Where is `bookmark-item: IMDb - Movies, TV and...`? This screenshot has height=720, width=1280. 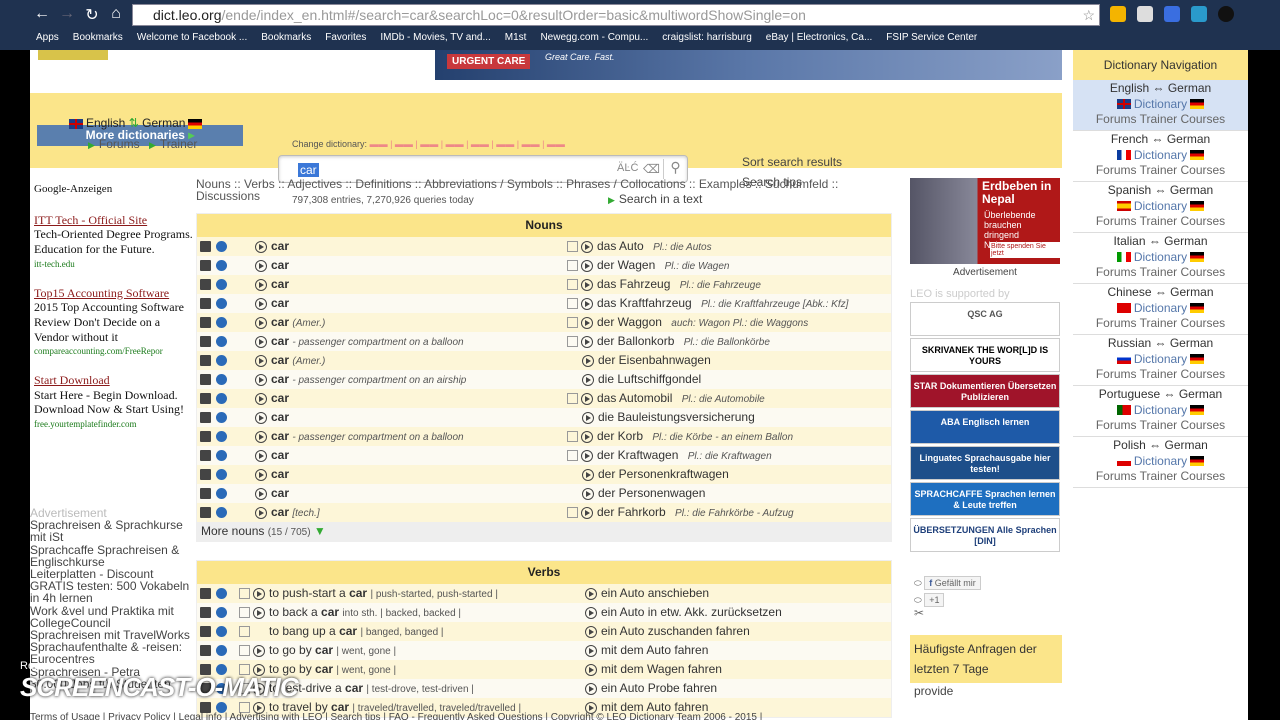
bookmark-item: IMDb - Movies, TV and... is located at coordinates (435, 37).